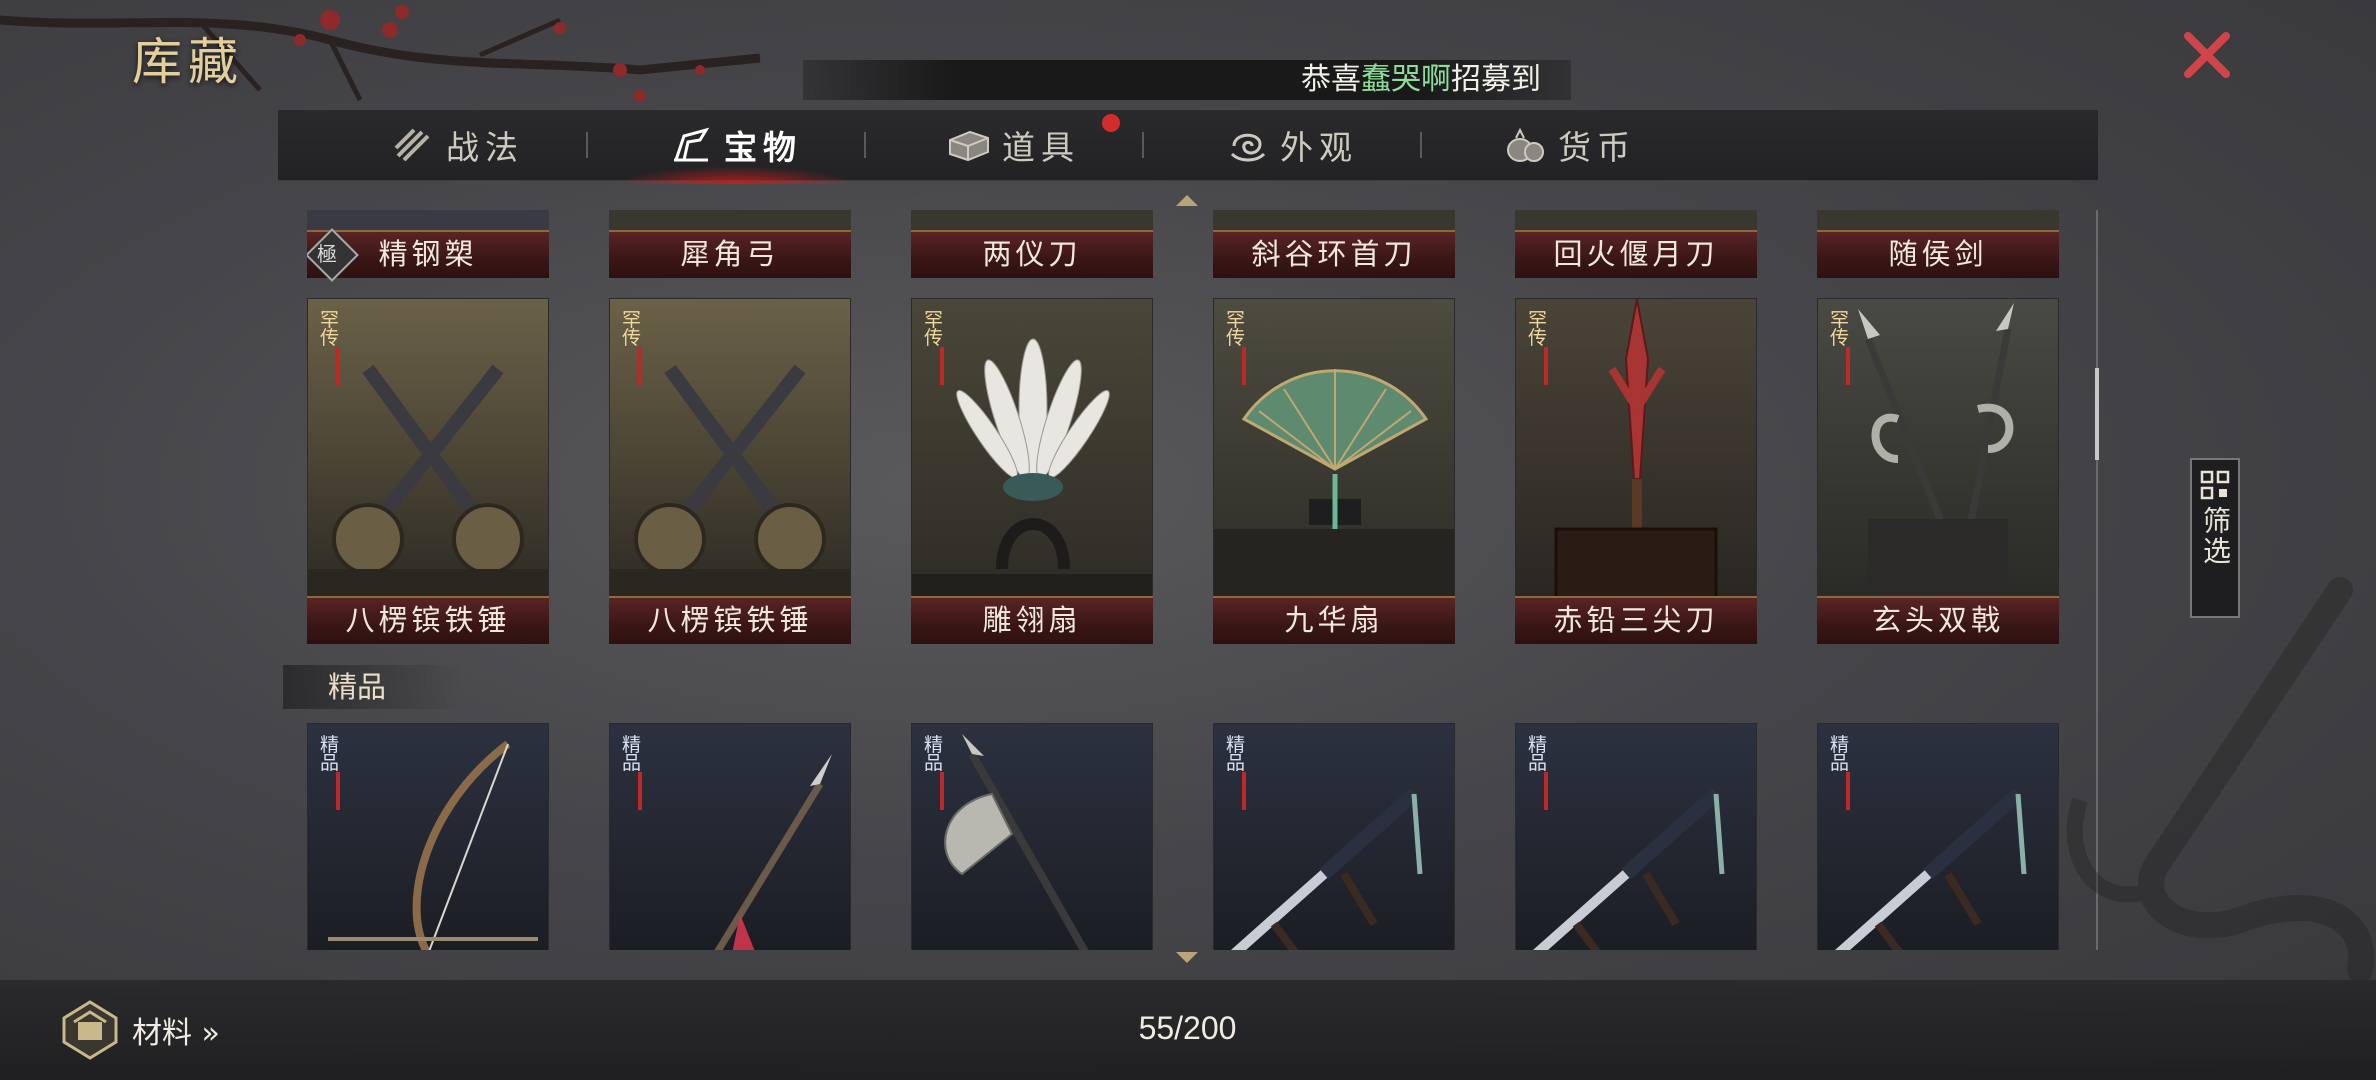 Image resolution: width=2376 pixels, height=1080 pixels. I want to click on bottom-bar: 材料 » 55/200, so click(1188, 1030).